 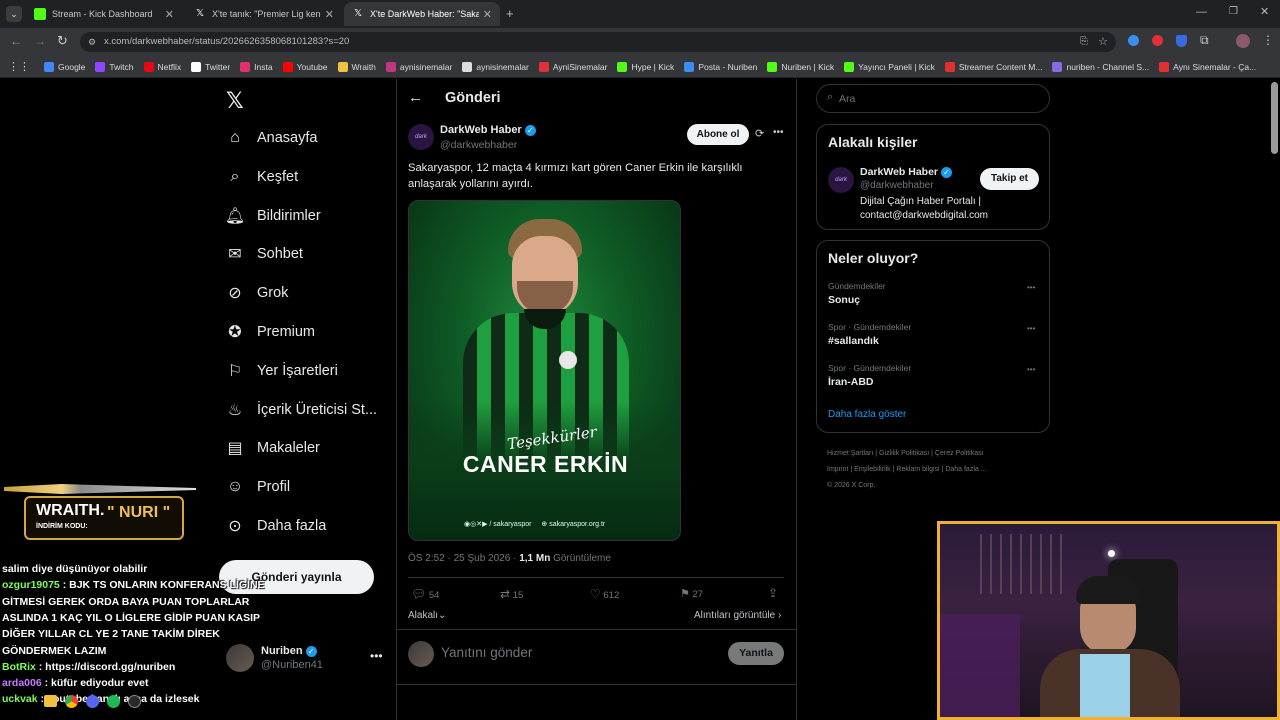 What do you see at coordinates (850, 453) in the screenshot?
I see `footer-link: Hizmet Şartları` at bounding box center [850, 453].